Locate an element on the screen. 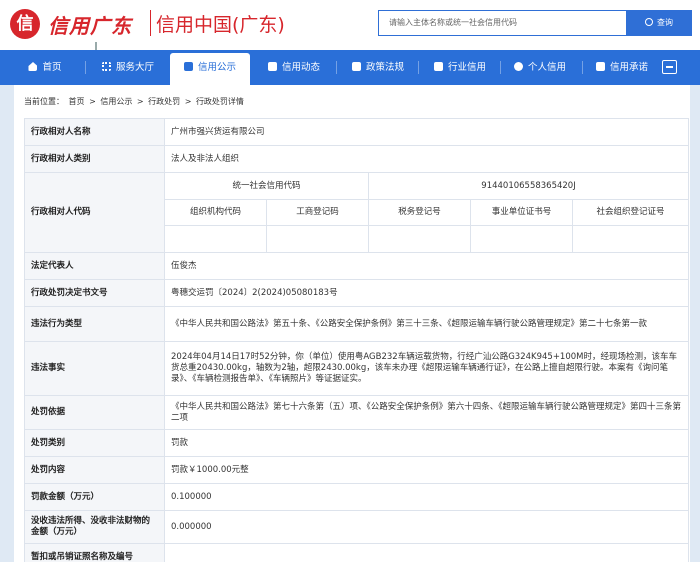 The image size is (700, 562). search-icon is located at coordinates (649, 22).